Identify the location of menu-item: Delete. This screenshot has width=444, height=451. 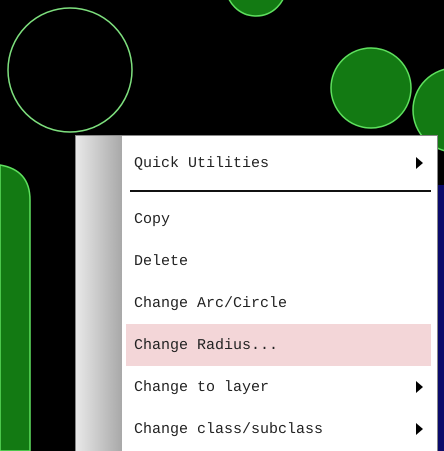
(278, 261).